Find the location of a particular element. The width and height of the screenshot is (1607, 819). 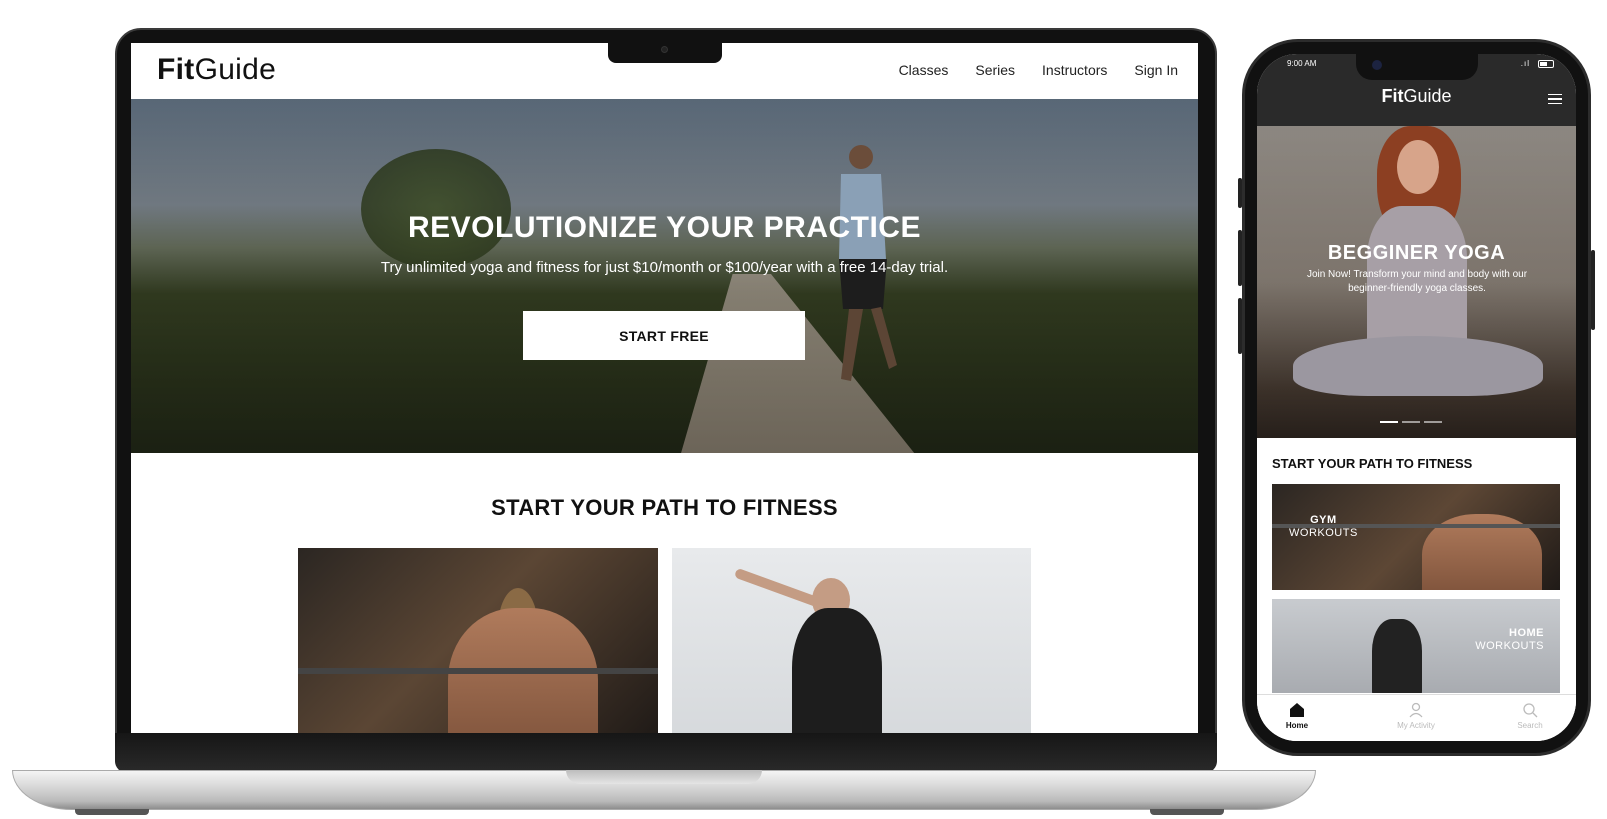

laptop-foot-right is located at coordinates (1187, 812).